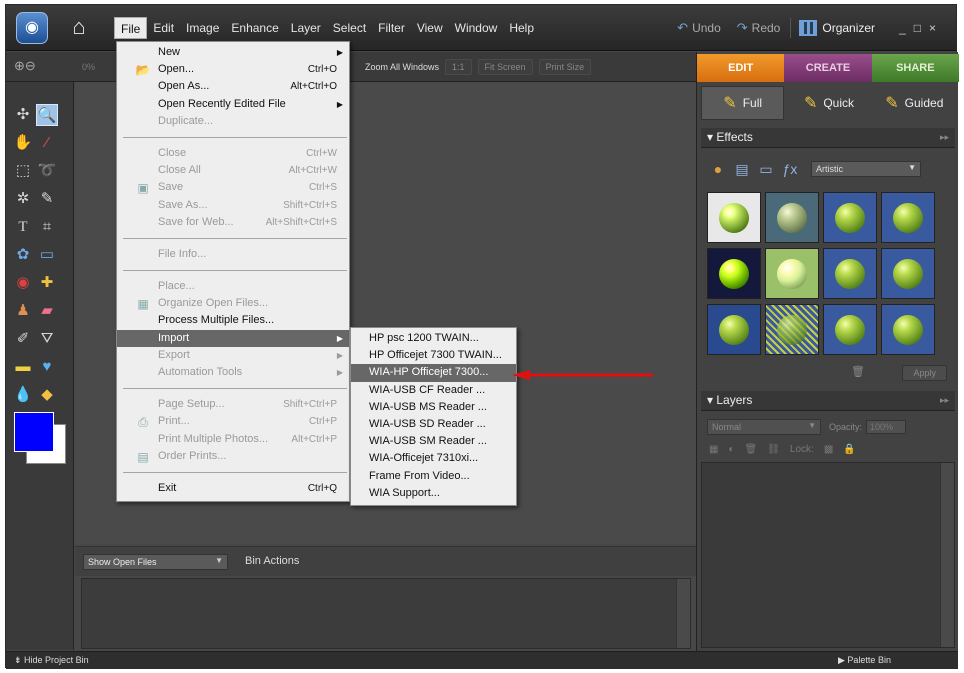 The image size is (964, 673). Describe the element at coordinates (430, 28) in the screenshot. I see `menu-view: View` at that location.